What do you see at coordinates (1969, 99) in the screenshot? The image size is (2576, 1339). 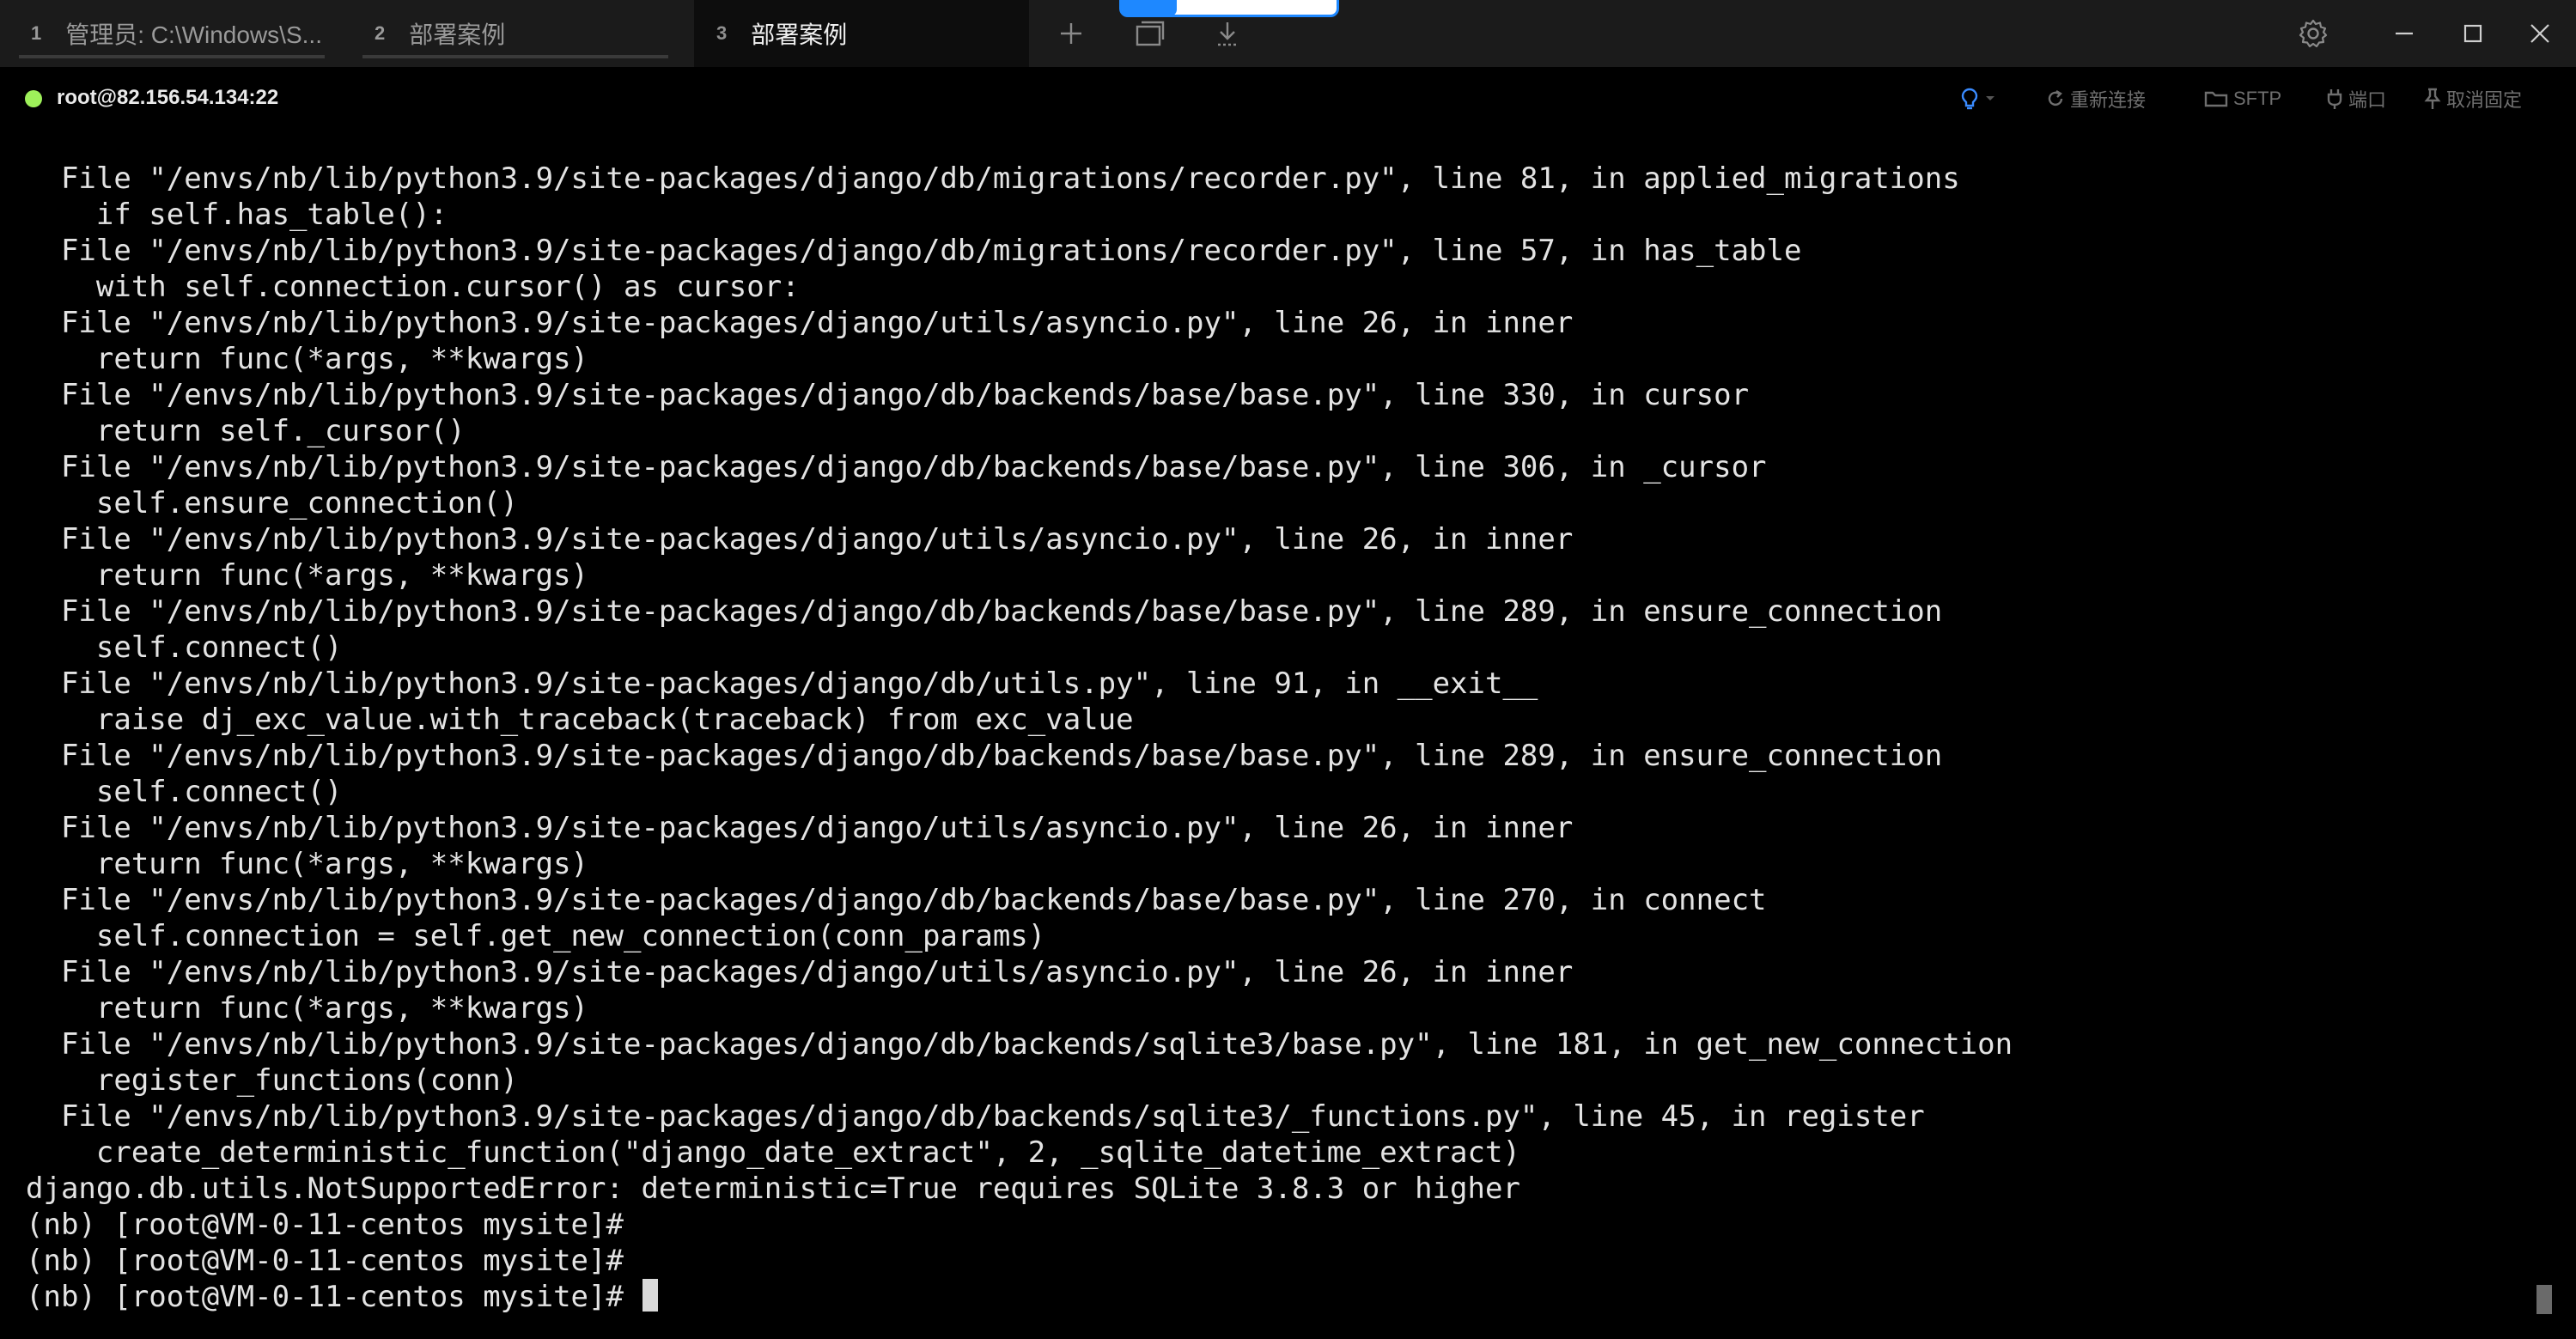 I see `lightbulb-icon` at bounding box center [1969, 99].